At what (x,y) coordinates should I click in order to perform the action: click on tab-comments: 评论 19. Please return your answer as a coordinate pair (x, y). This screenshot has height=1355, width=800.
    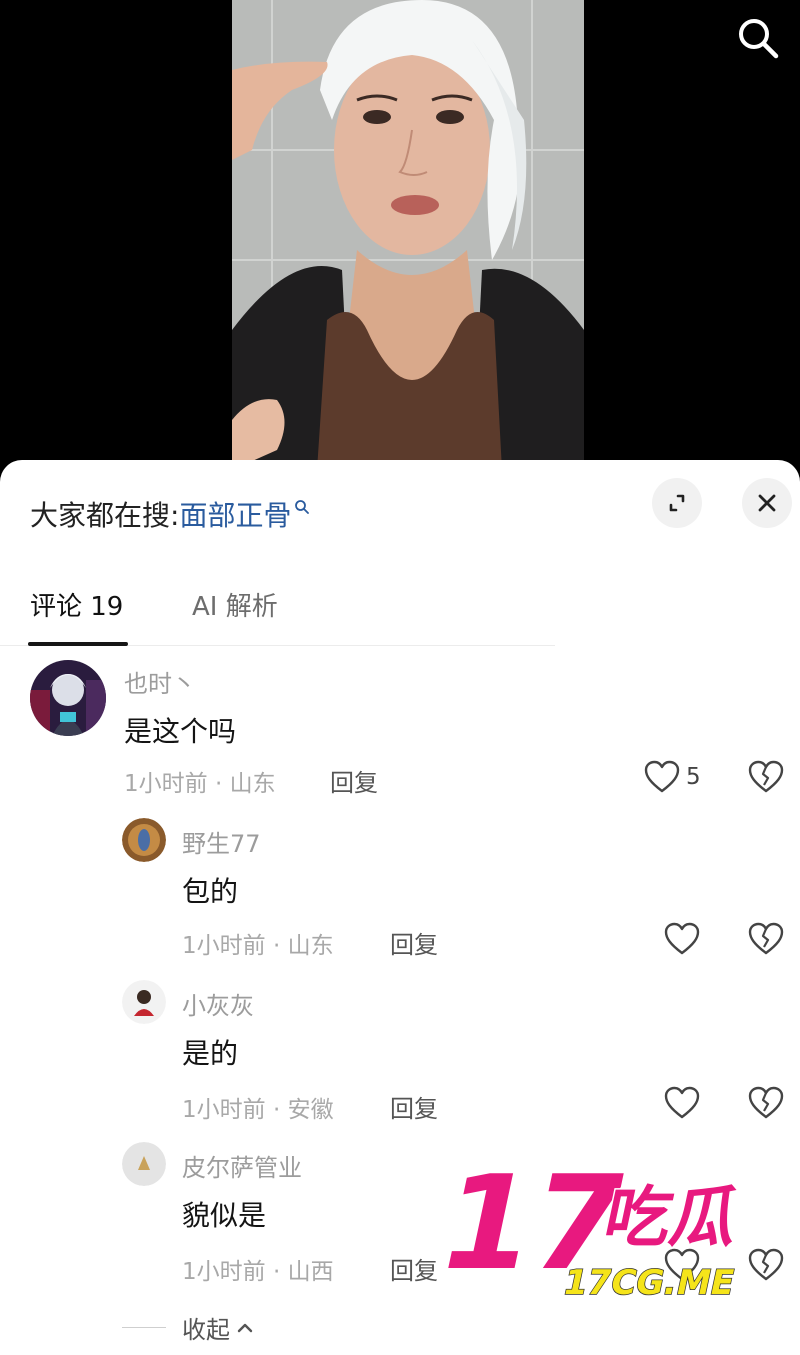
    Looking at the image, I should click on (76, 604).